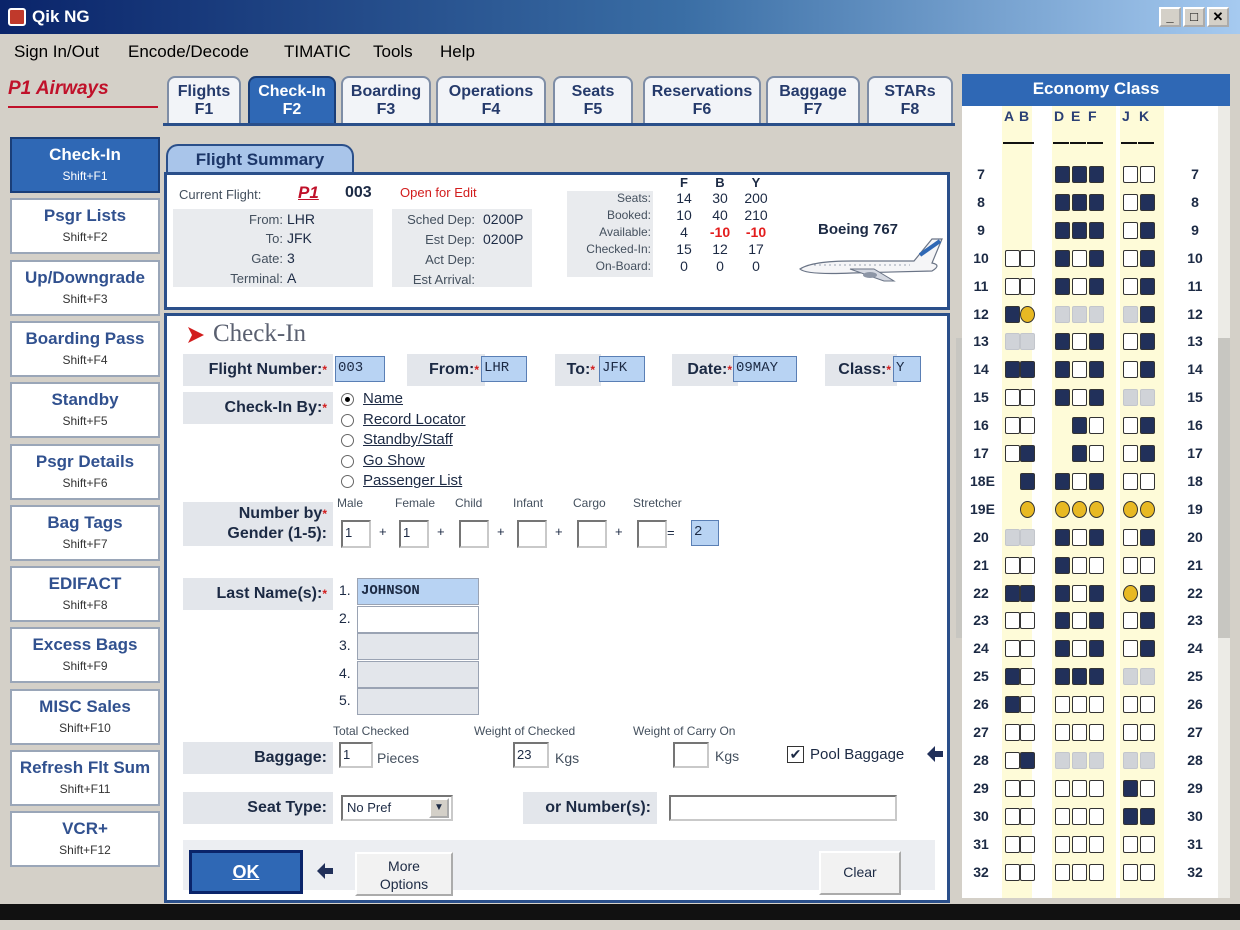  I want to click on seat-7D, so click(1062, 174).